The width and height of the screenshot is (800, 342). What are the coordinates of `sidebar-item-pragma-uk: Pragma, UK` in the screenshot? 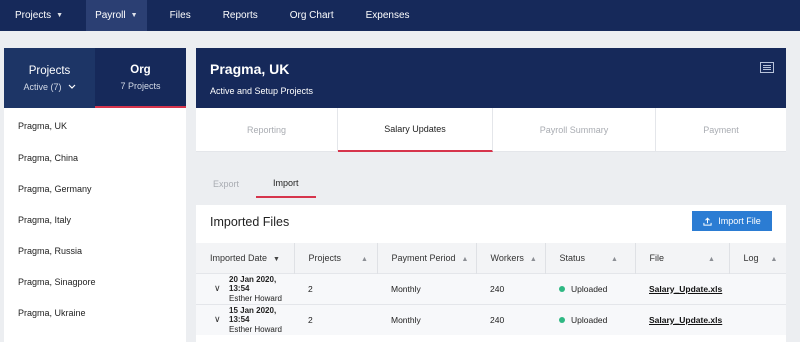 It's located at (95, 126).